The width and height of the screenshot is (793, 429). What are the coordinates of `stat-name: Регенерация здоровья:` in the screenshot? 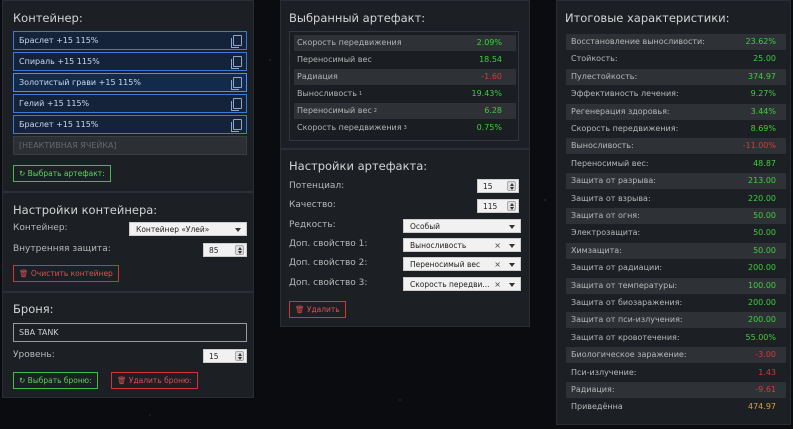 It's located at (620, 111).